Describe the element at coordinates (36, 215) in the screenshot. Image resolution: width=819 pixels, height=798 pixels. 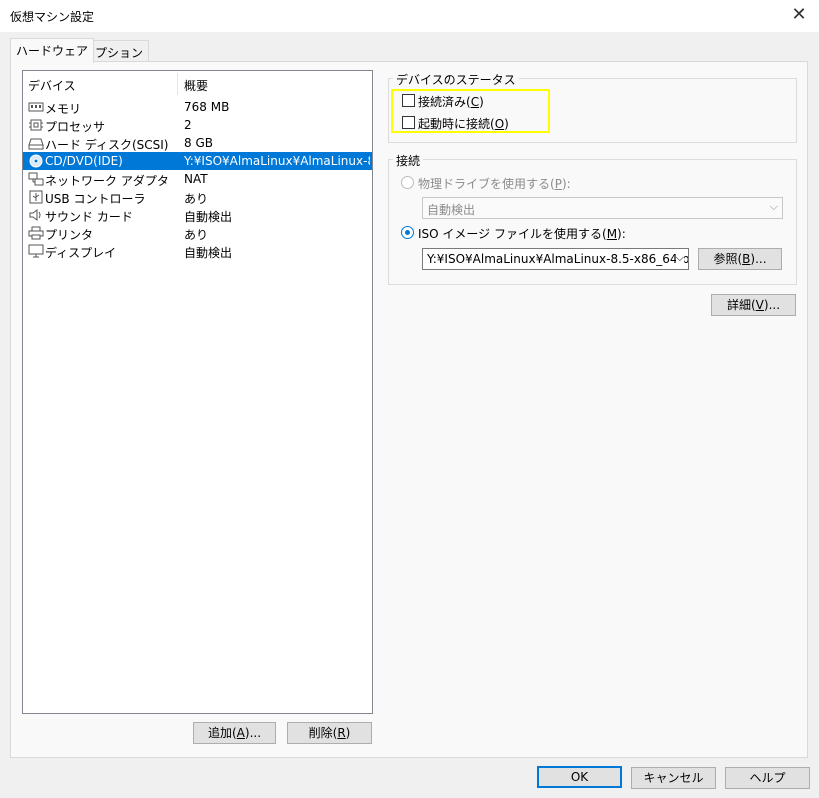
I see `sound-icon` at that location.